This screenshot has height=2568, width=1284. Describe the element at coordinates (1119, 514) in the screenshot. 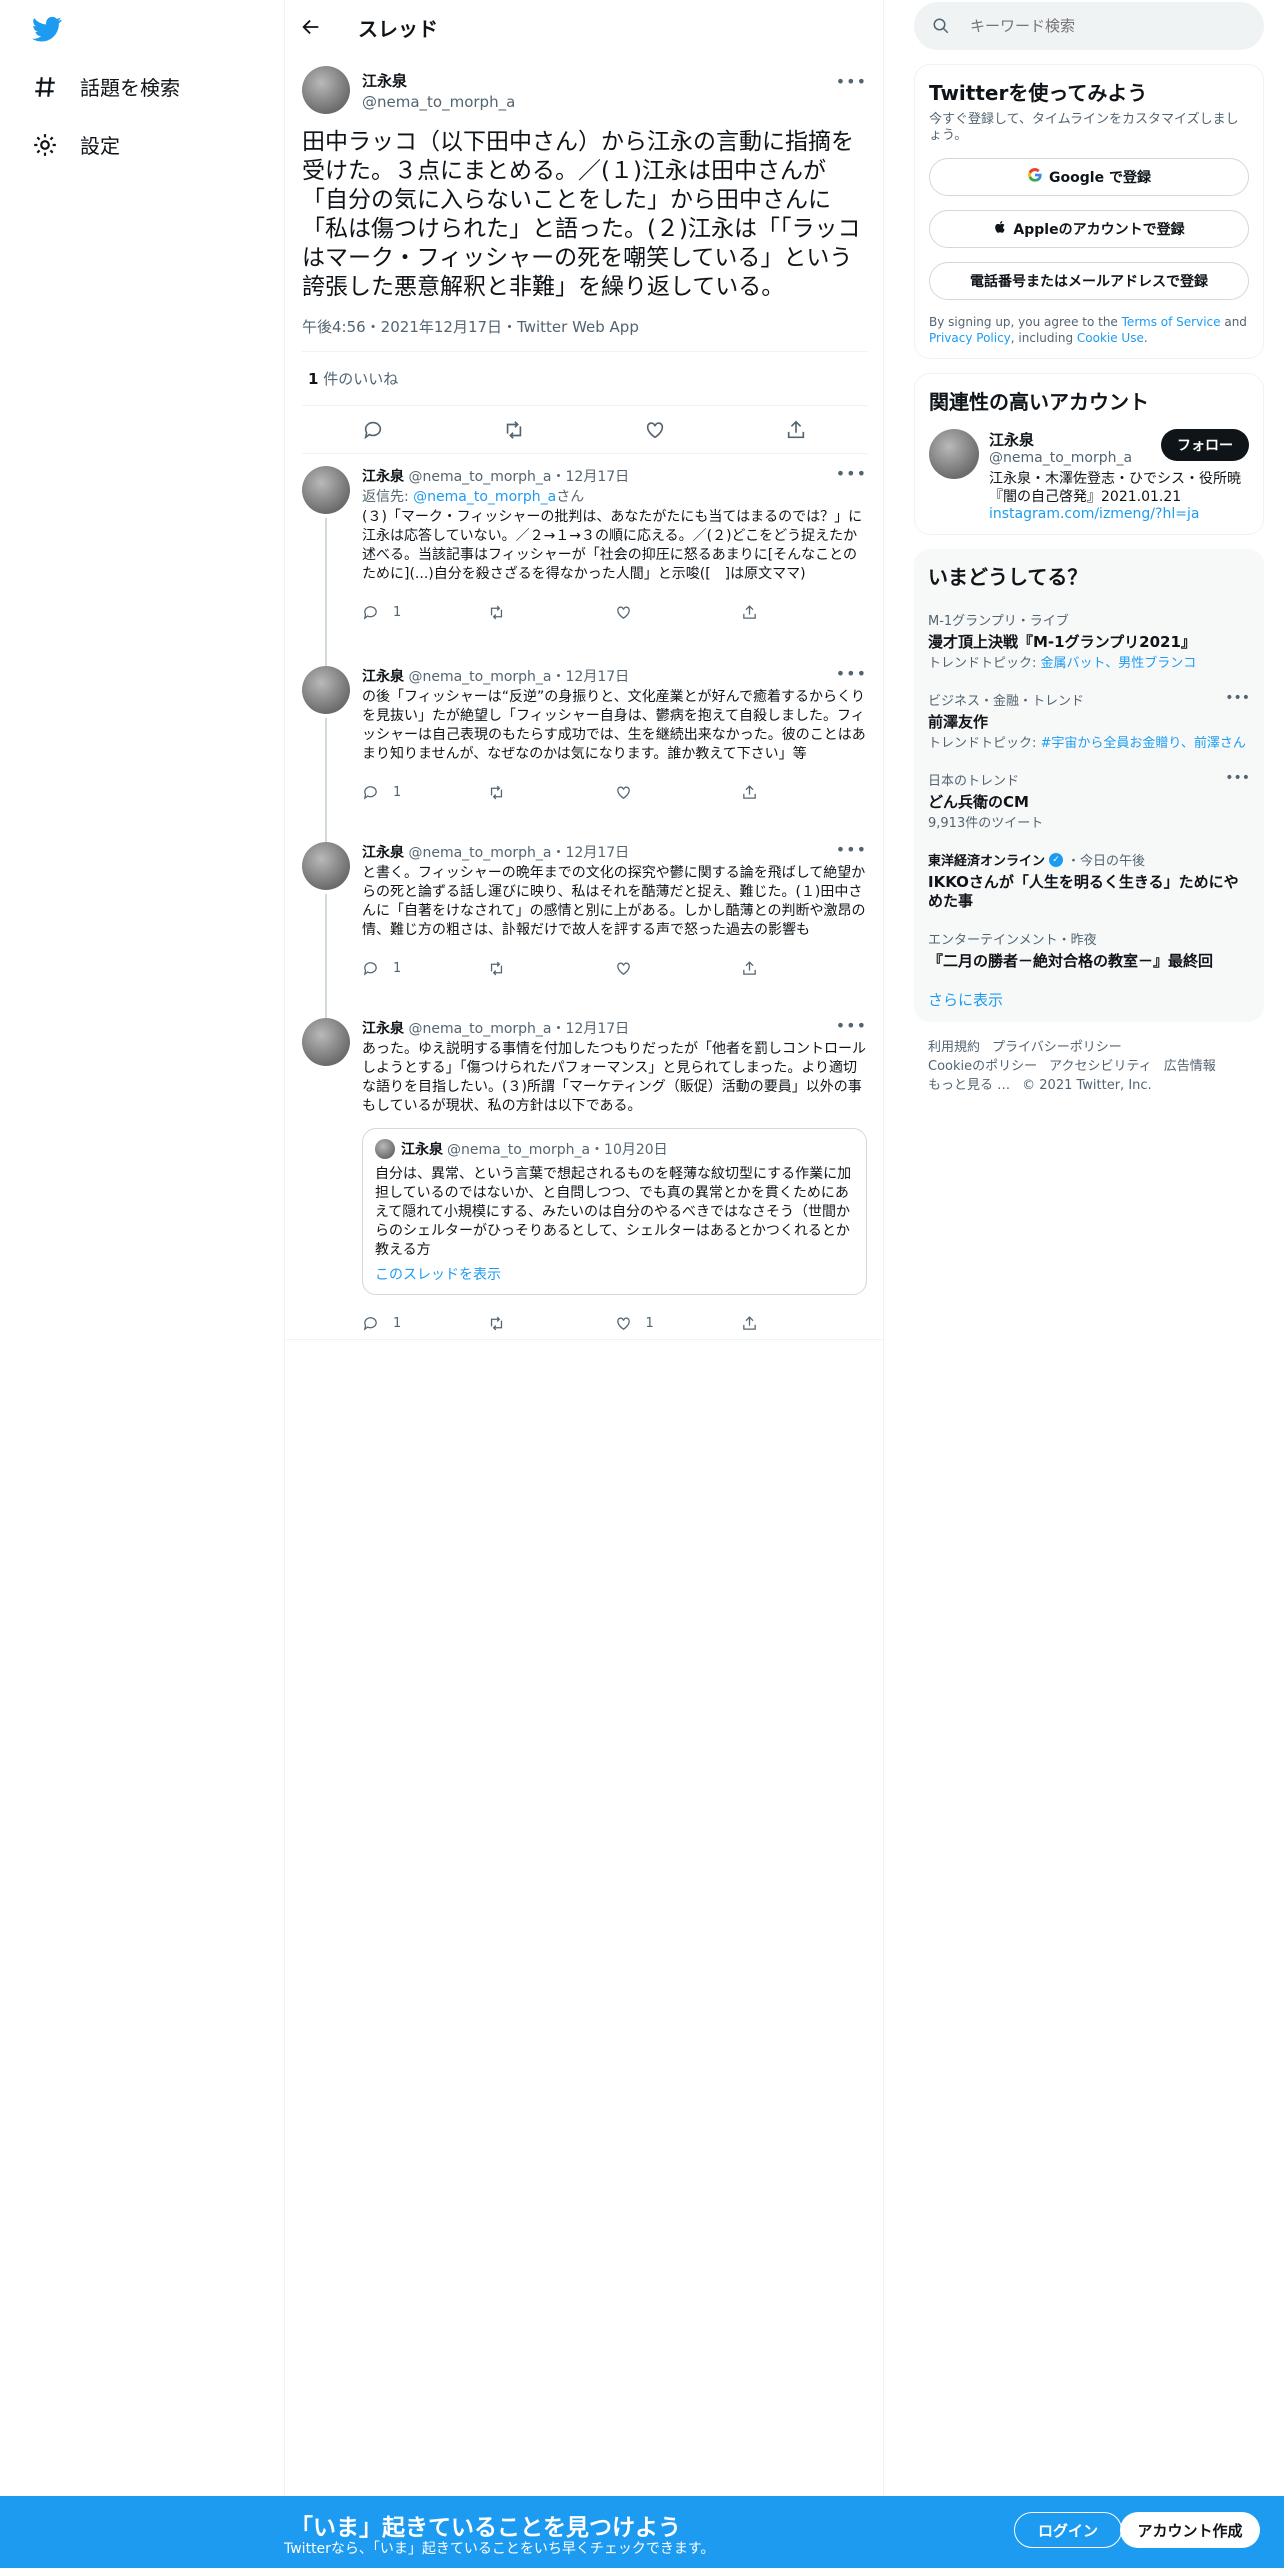

I see `account-link: instagram.com/izmeng/?hl=ja` at that location.